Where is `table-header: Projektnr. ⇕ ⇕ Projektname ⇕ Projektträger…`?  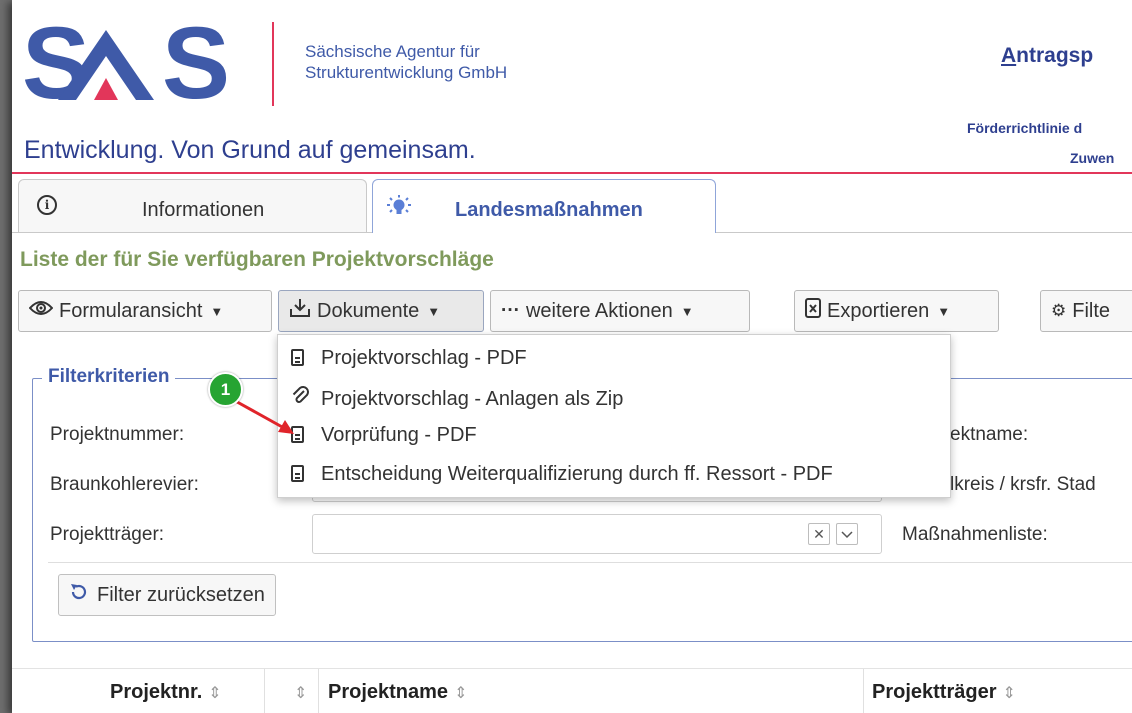 table-header: Projektnr. ⇕ ⇕ Projektname ⇕ Projektträger… is located at coordinates (572, 690).